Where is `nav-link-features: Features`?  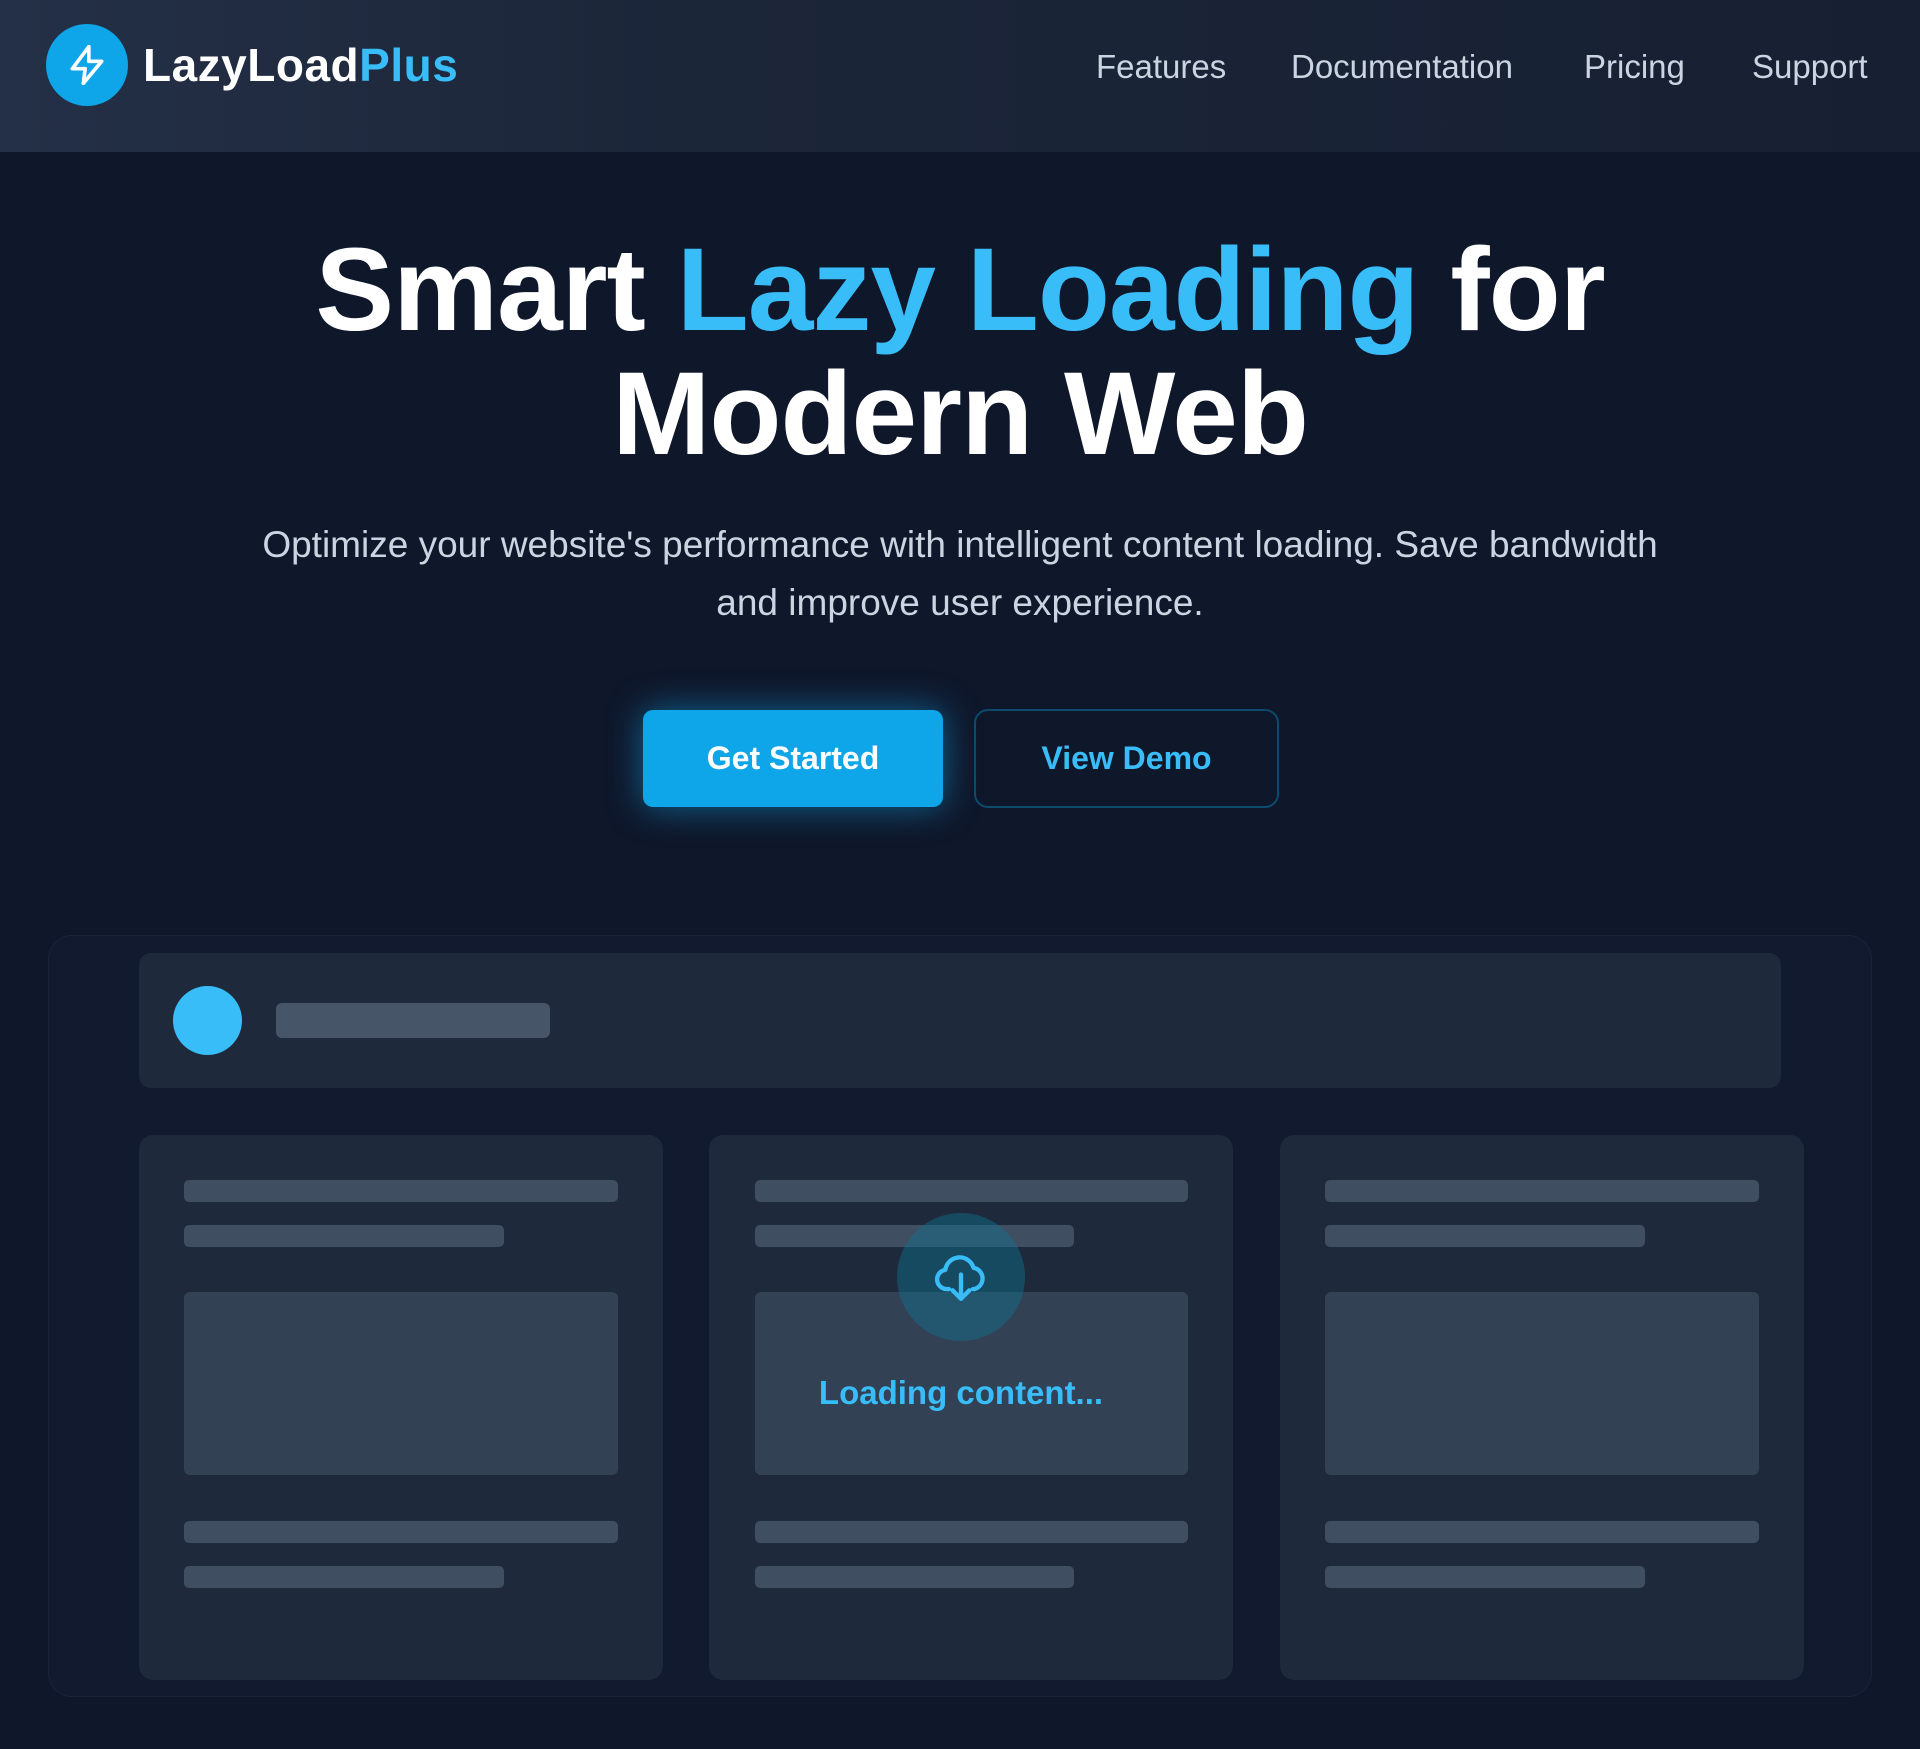
nav-link-features: Features is located at coordinates (1161, 67).